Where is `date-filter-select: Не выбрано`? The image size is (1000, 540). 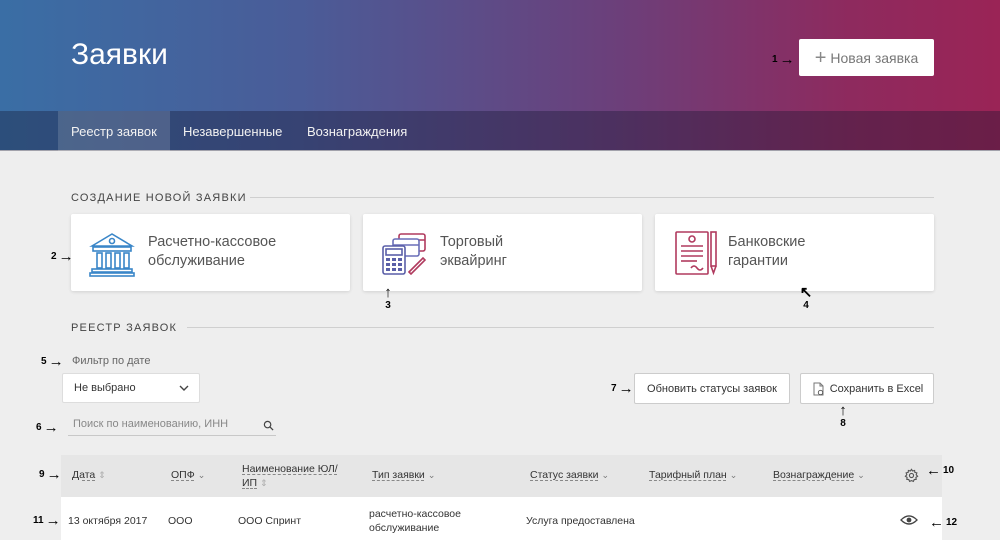 date-filter-select: Не выбрано is located at coordinates (131, 388).